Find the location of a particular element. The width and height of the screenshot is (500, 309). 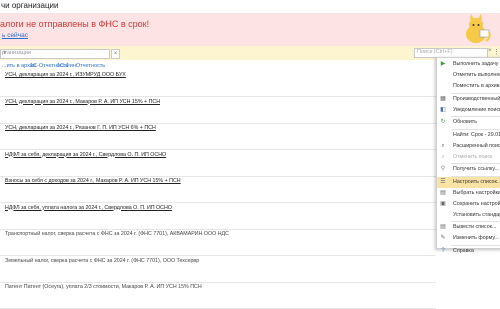

menu-item: Найти: Срок - 29.01.20 is located at coordinates (468, 135).